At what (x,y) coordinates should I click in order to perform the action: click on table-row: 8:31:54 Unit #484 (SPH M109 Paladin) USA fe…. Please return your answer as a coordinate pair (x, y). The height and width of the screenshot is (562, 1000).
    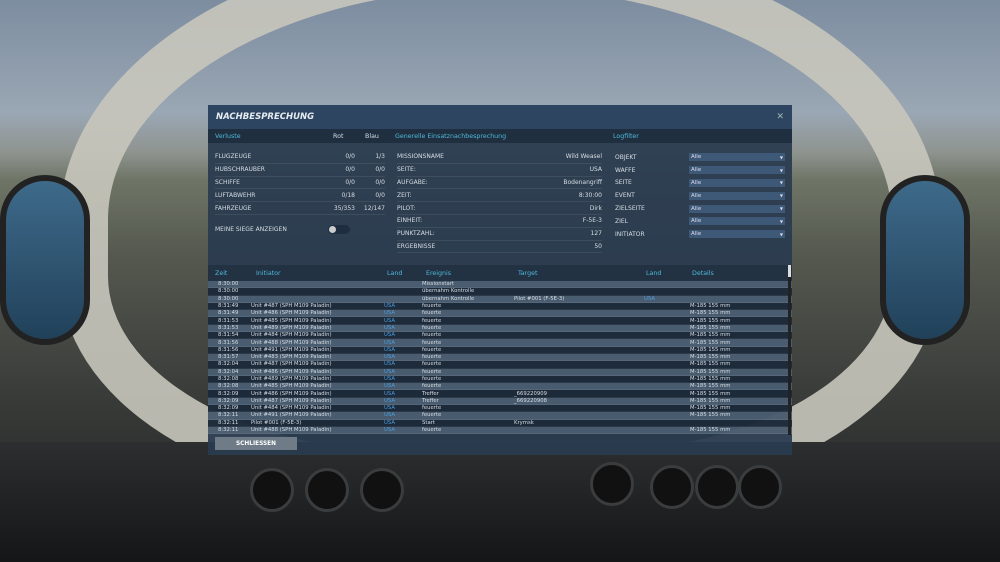
    Looking at the image, I should click on (500, 336).